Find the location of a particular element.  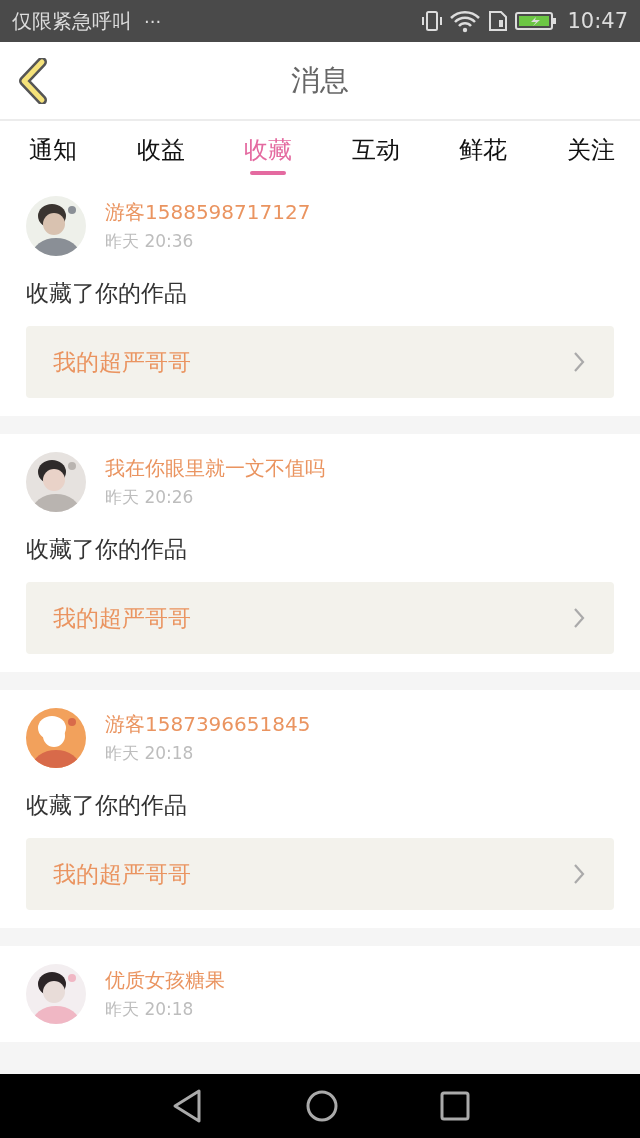

username: 我在你眼里就一文不值吗 is located at coordinates (215, 468).